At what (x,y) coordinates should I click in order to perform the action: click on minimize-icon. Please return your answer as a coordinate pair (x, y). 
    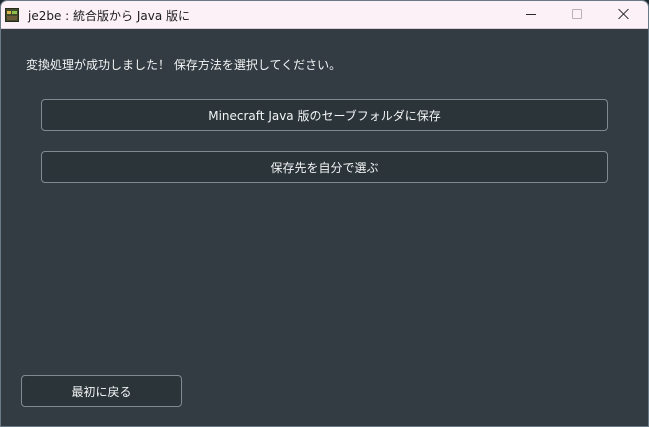
    Looking at the image, I should click on (531, 14).